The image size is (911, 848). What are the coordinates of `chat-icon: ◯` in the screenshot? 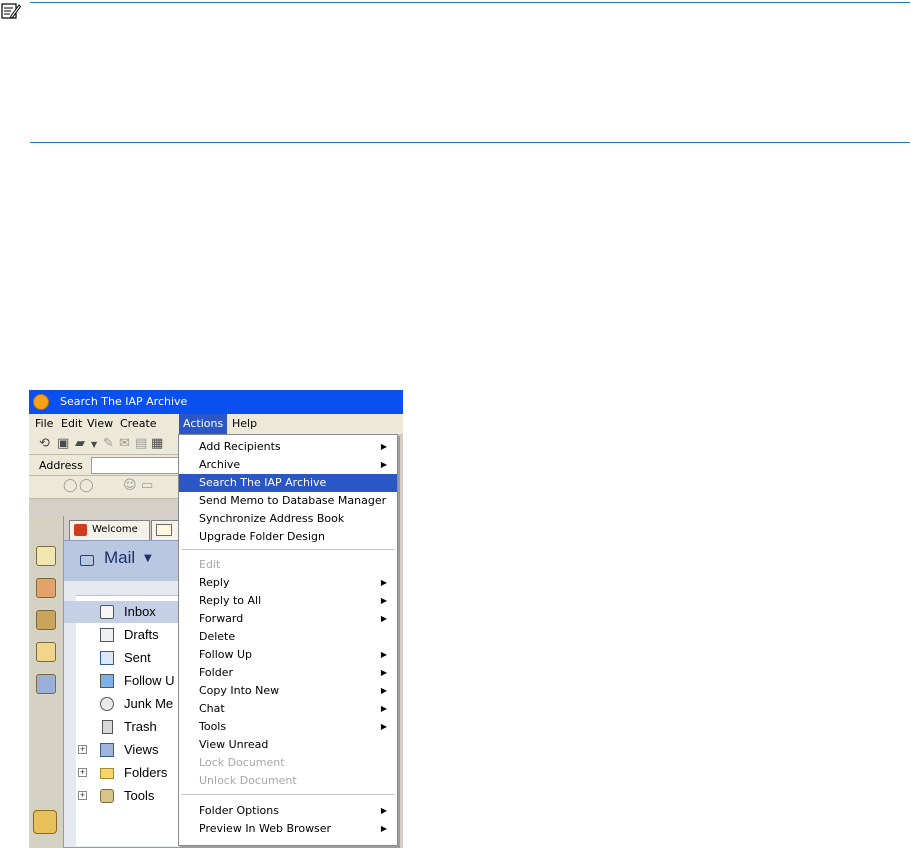 It's located at (70, 485).